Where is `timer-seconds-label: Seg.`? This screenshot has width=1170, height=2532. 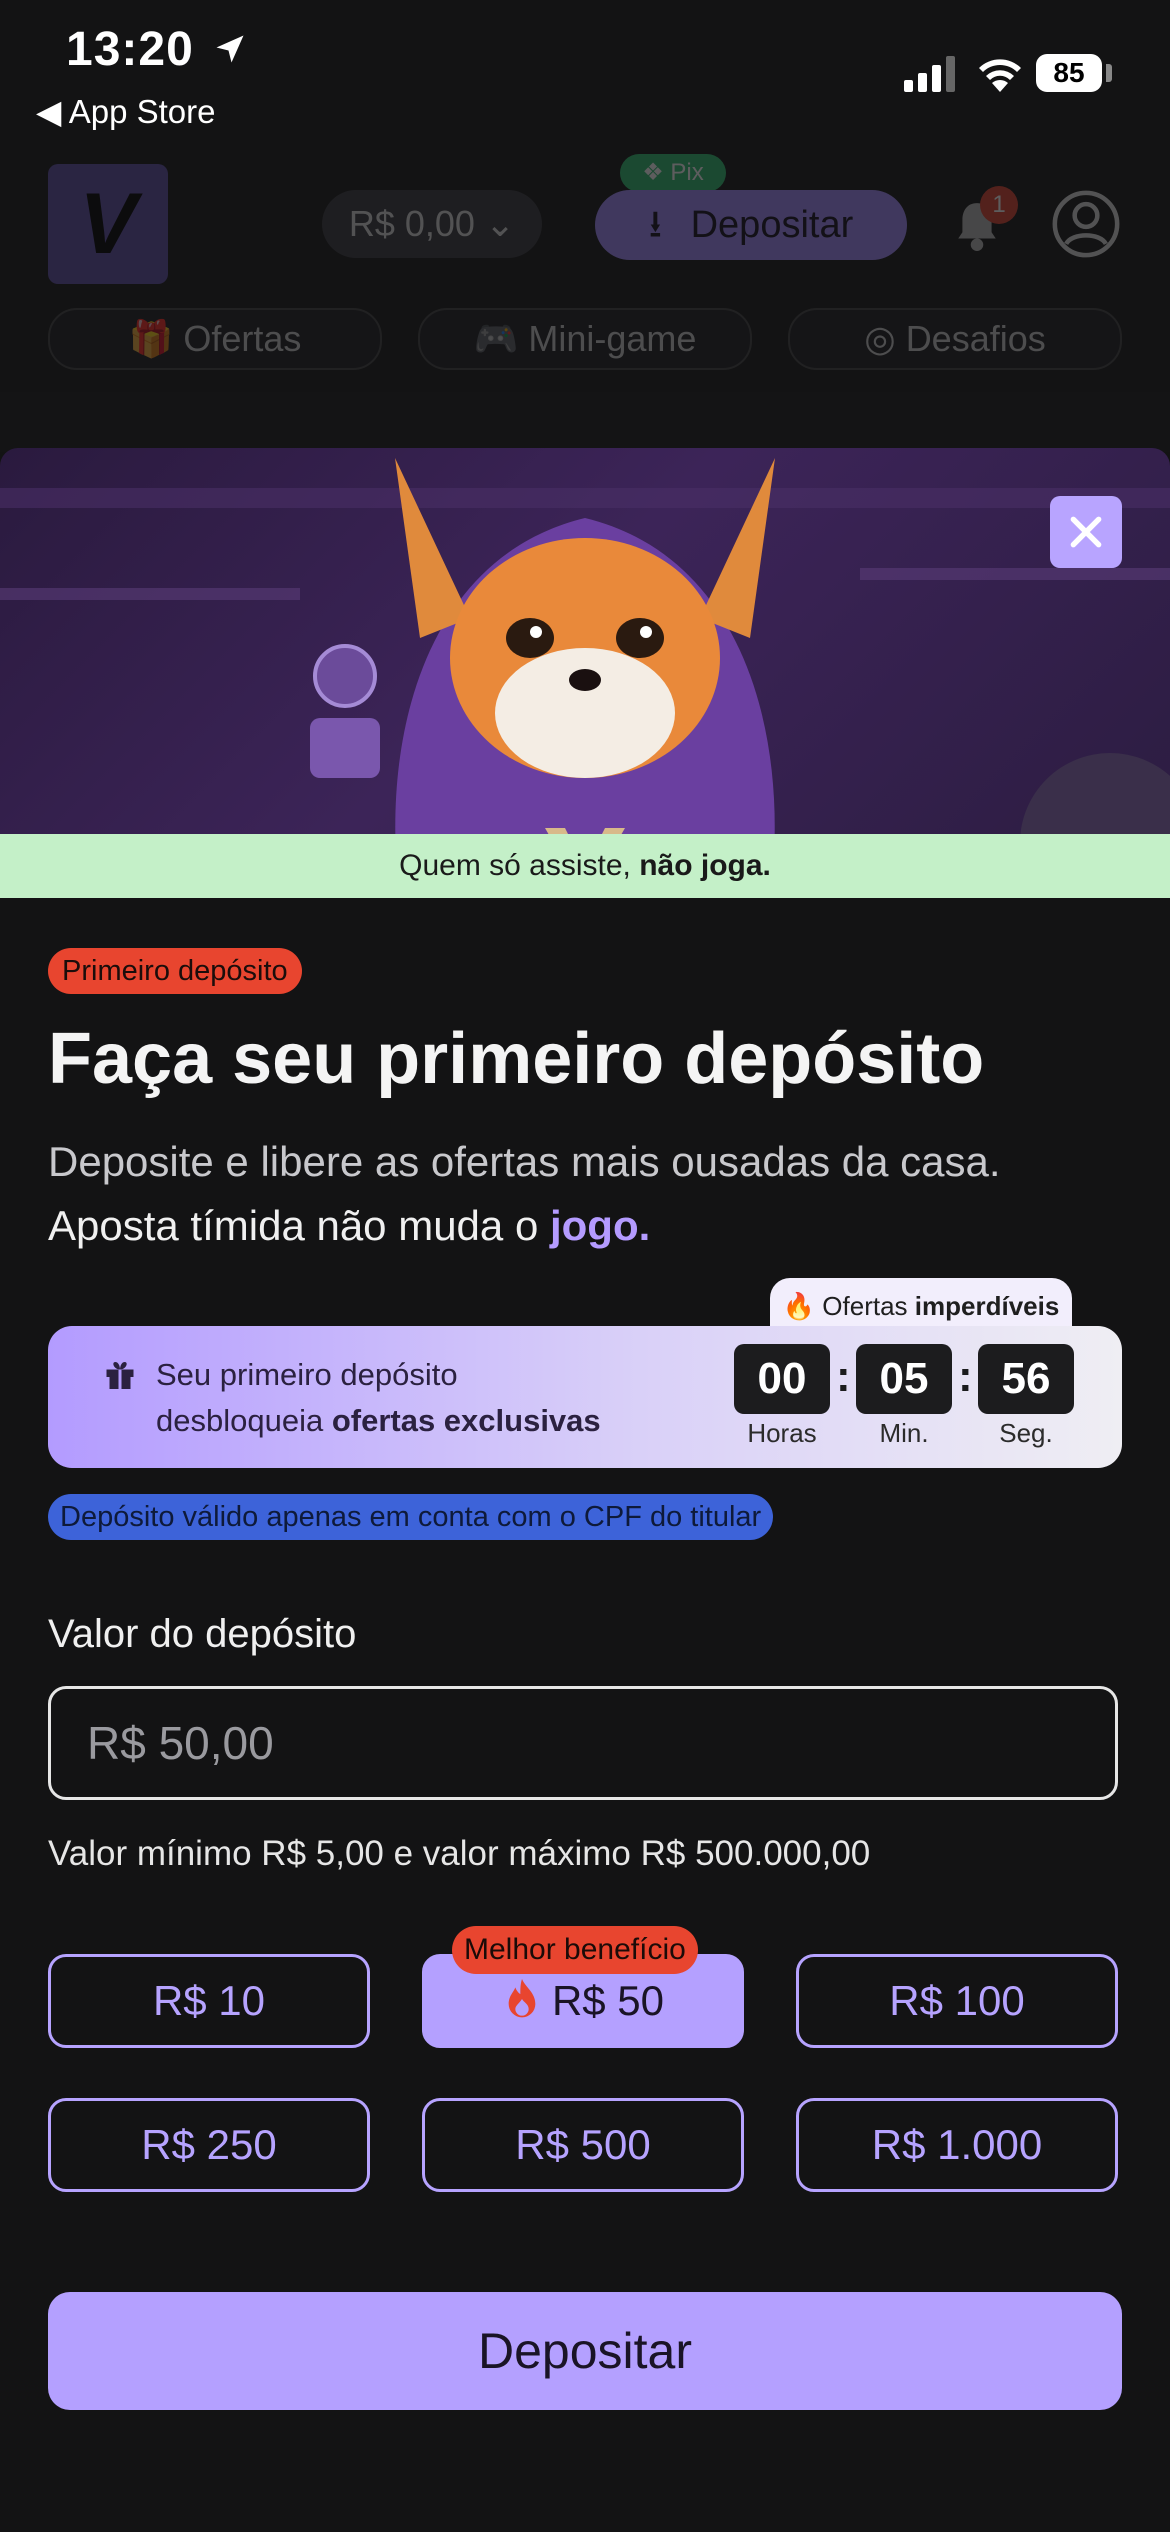
timer-seconds-label: Seg. is located at coordinates (1026, 1433).